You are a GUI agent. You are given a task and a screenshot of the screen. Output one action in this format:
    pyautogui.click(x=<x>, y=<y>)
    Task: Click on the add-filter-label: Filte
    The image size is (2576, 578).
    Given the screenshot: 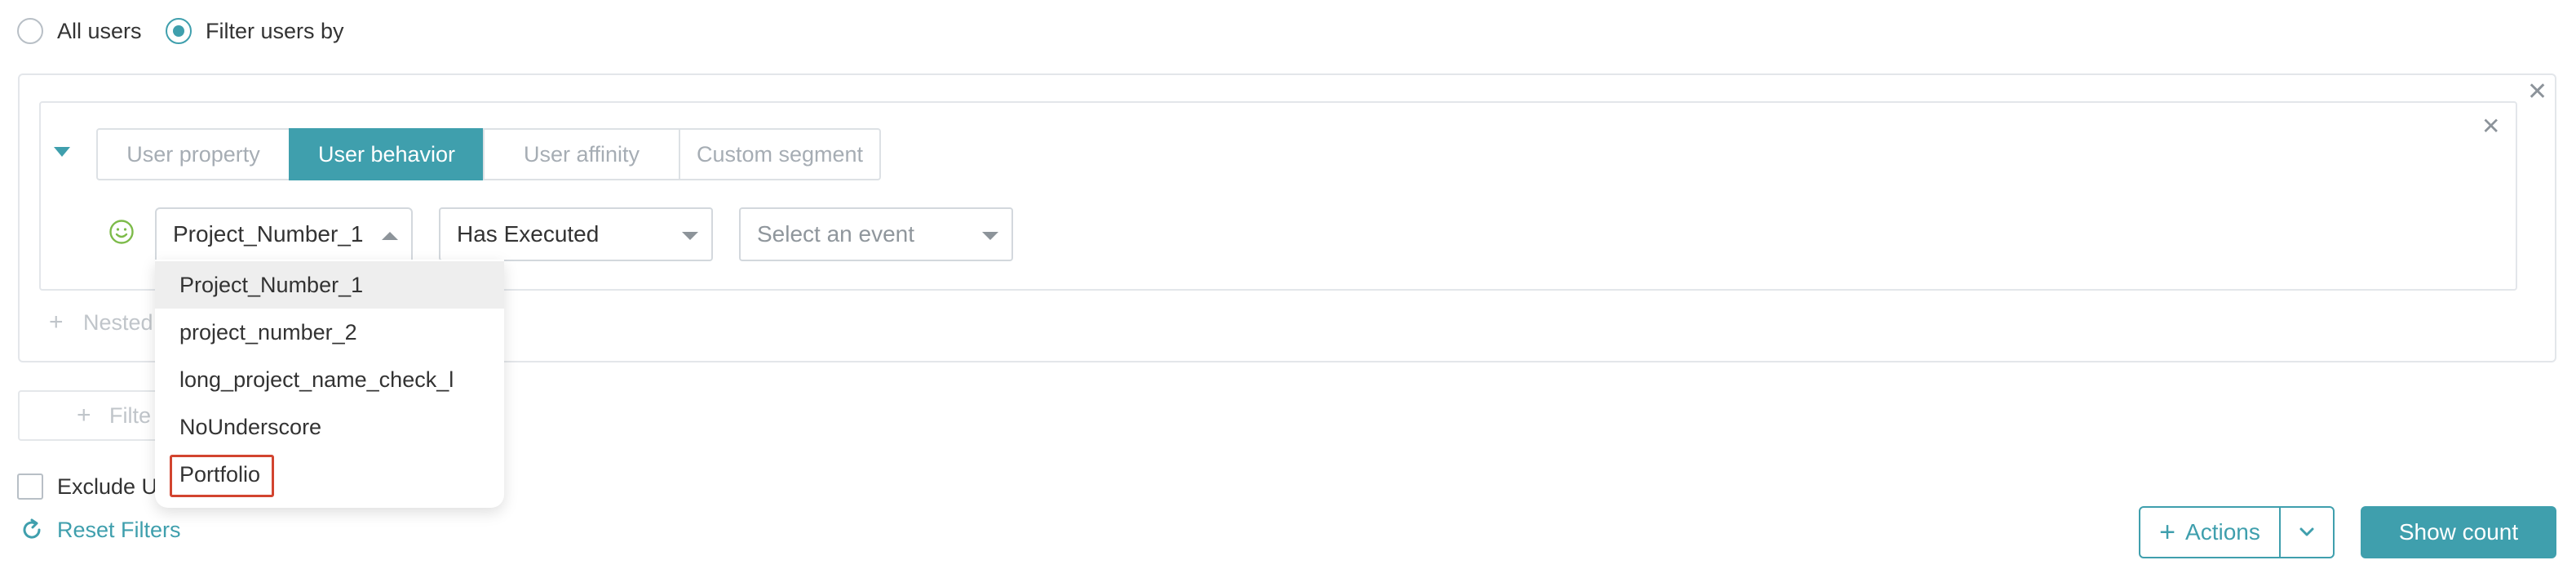 What is the action you would take?
    pyautogui.click(x=130, y=415)
    